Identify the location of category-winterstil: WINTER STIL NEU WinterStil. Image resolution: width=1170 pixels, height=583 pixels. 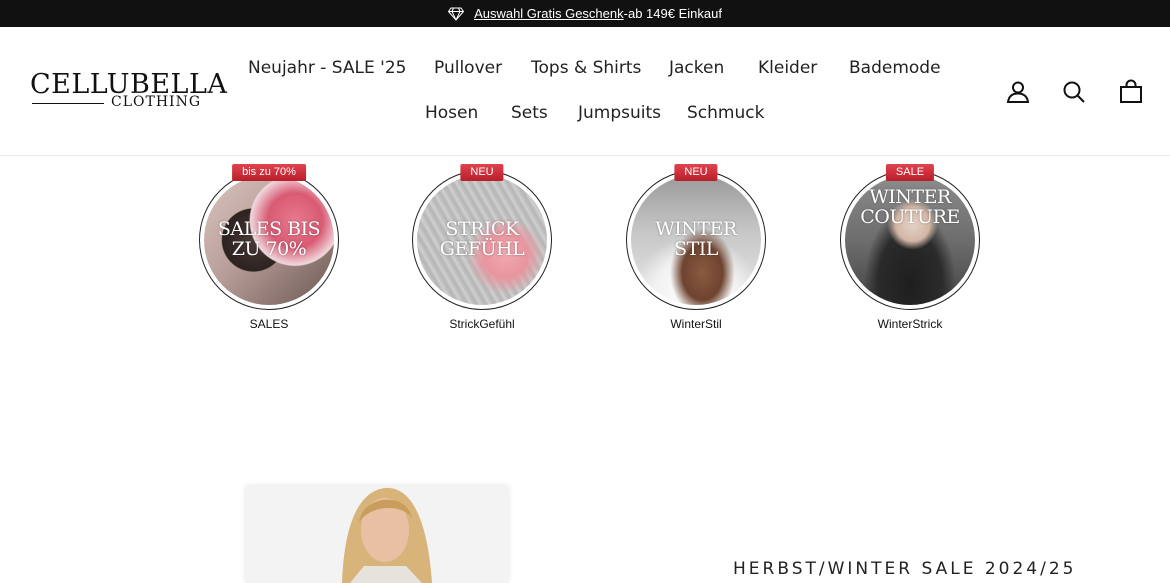
(696, 249).